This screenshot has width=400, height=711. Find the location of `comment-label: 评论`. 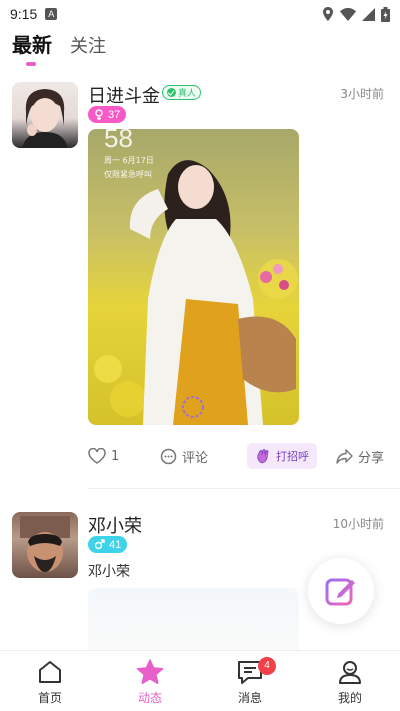

comment-label: 评论 is located at coordinates (195, 458).